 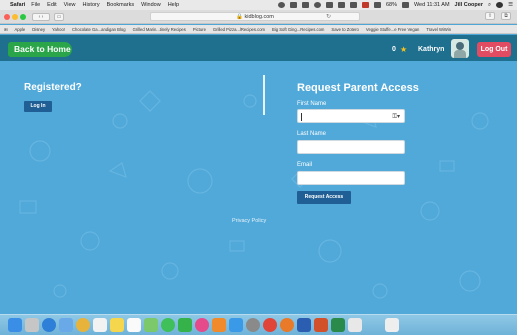 I want to click on email-field, so click(x=351, y=178).